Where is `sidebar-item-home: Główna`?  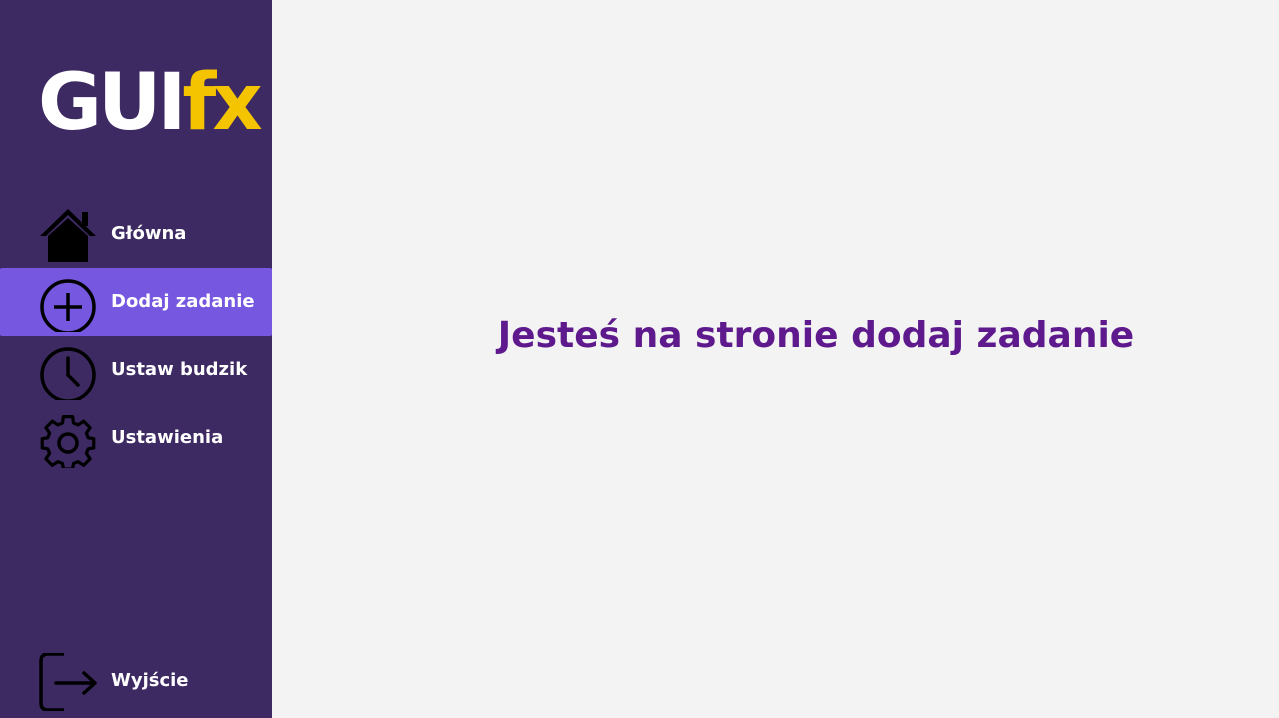
sidebar-item-home: Główna is located at coordinates (136, 234).